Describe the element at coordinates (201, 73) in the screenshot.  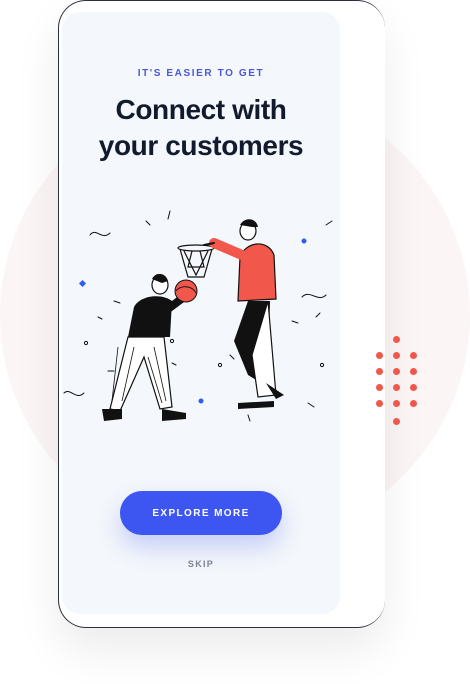
I see `eyebrow-text: IT'S EASIER TO GET` at that location.